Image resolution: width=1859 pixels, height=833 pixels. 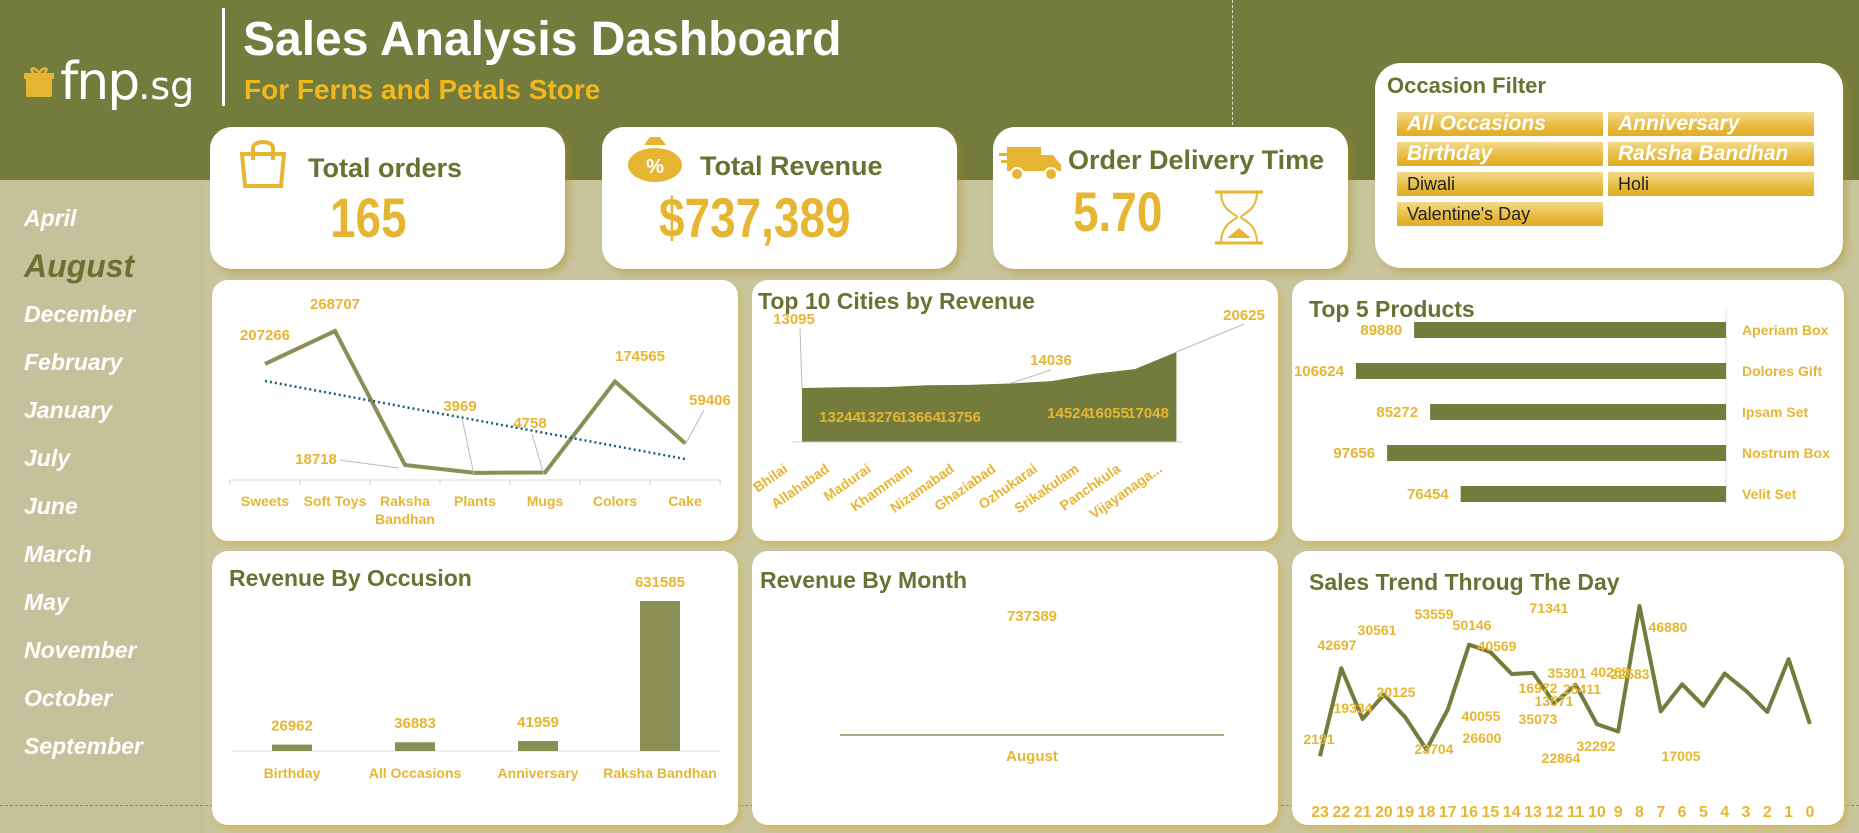 I want to click on data-label: 50146, so click(x=1472, y=625).